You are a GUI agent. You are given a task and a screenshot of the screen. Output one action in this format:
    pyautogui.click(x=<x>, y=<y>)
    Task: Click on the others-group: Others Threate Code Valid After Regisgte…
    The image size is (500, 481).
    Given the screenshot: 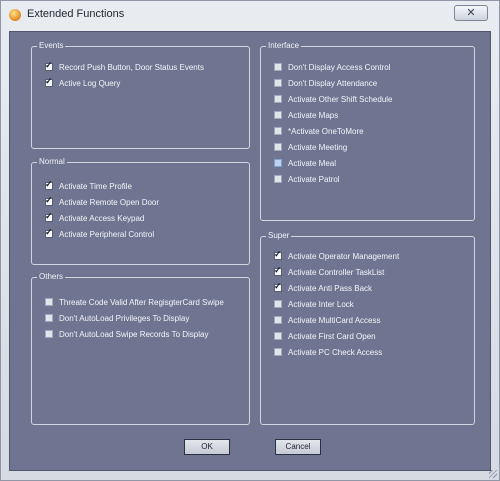 What is the action you would take?
    pyautogui.click(x=140, y=348)
    